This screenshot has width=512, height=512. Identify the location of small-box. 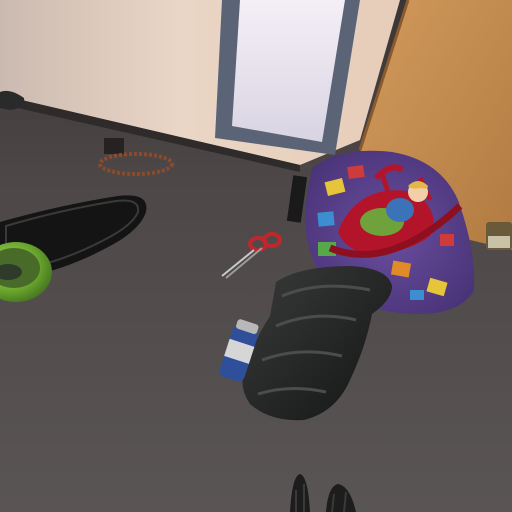
(114, 146).